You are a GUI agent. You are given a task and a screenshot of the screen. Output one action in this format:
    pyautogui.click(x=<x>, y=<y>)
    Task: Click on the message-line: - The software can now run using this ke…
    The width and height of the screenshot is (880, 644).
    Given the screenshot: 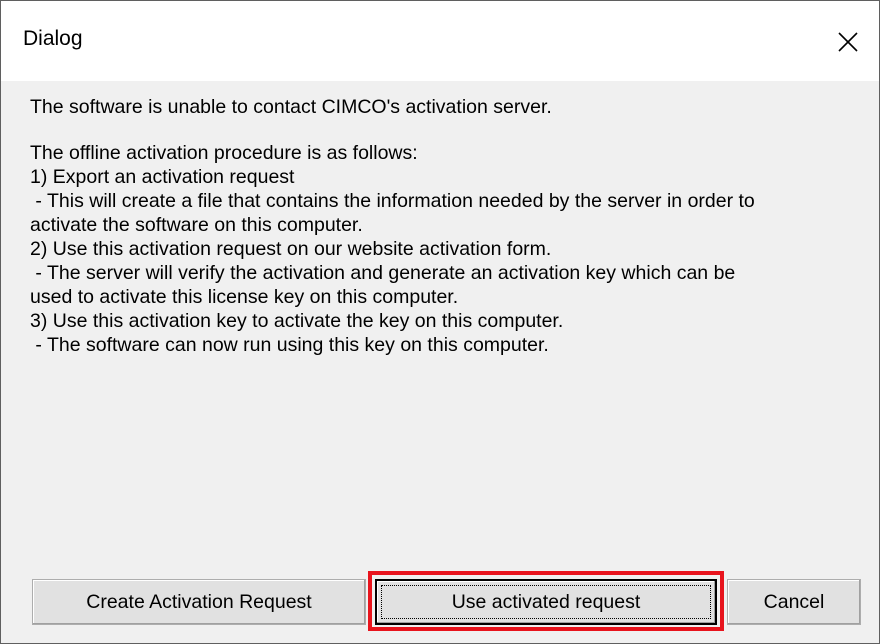 What is the action you would take?
    pyautogui.click(x=289, y=345)
    